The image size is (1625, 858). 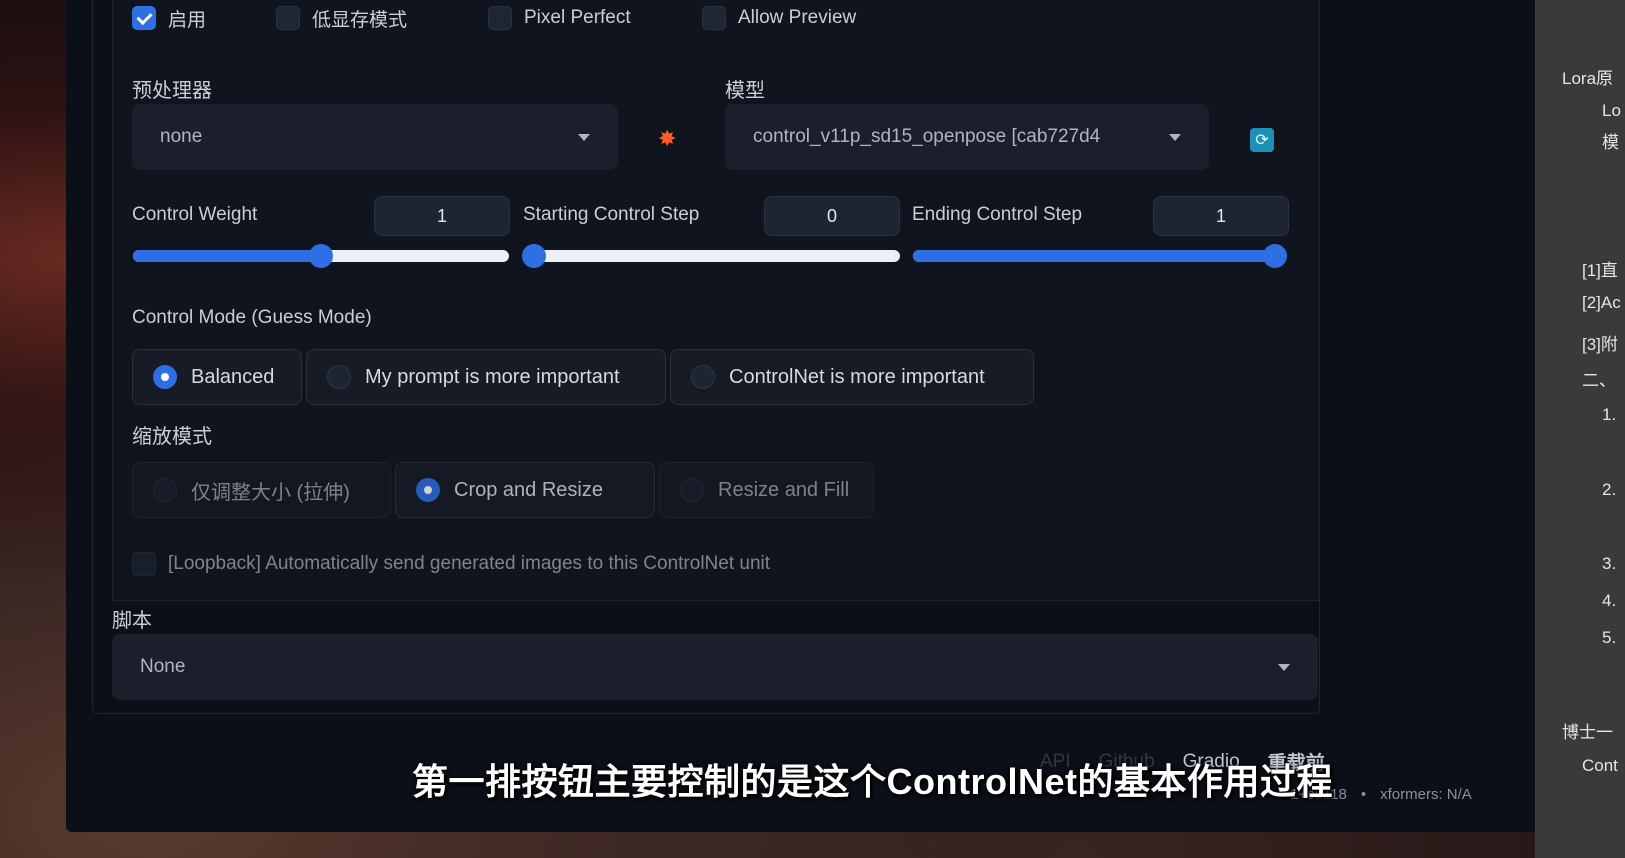 What do you see at coordinates (1600, 765) in the screenshot?
I see `doc-line: Cont` at bounding box center [1600, 765].